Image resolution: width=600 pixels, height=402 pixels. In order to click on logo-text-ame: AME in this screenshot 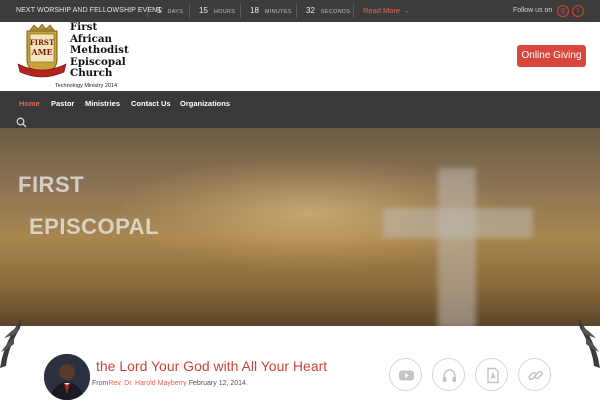, I will do `click(41, 52)`.